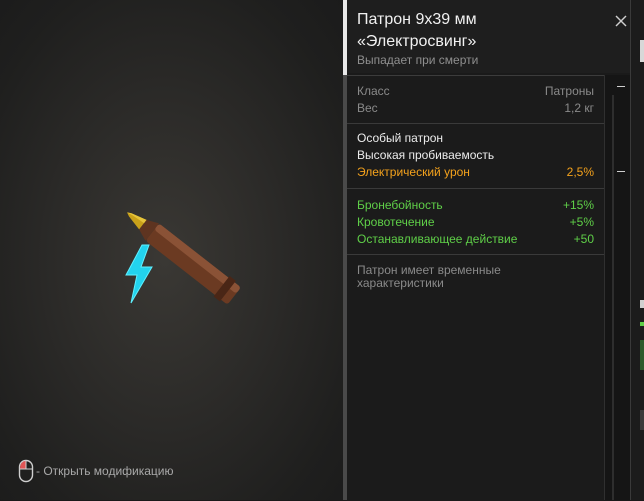 This screenshot has width=644, height=501. Describe the element at coordinates (437, 239) in the screenshot. I see `stat-label: Останавливающее действие` at that location.